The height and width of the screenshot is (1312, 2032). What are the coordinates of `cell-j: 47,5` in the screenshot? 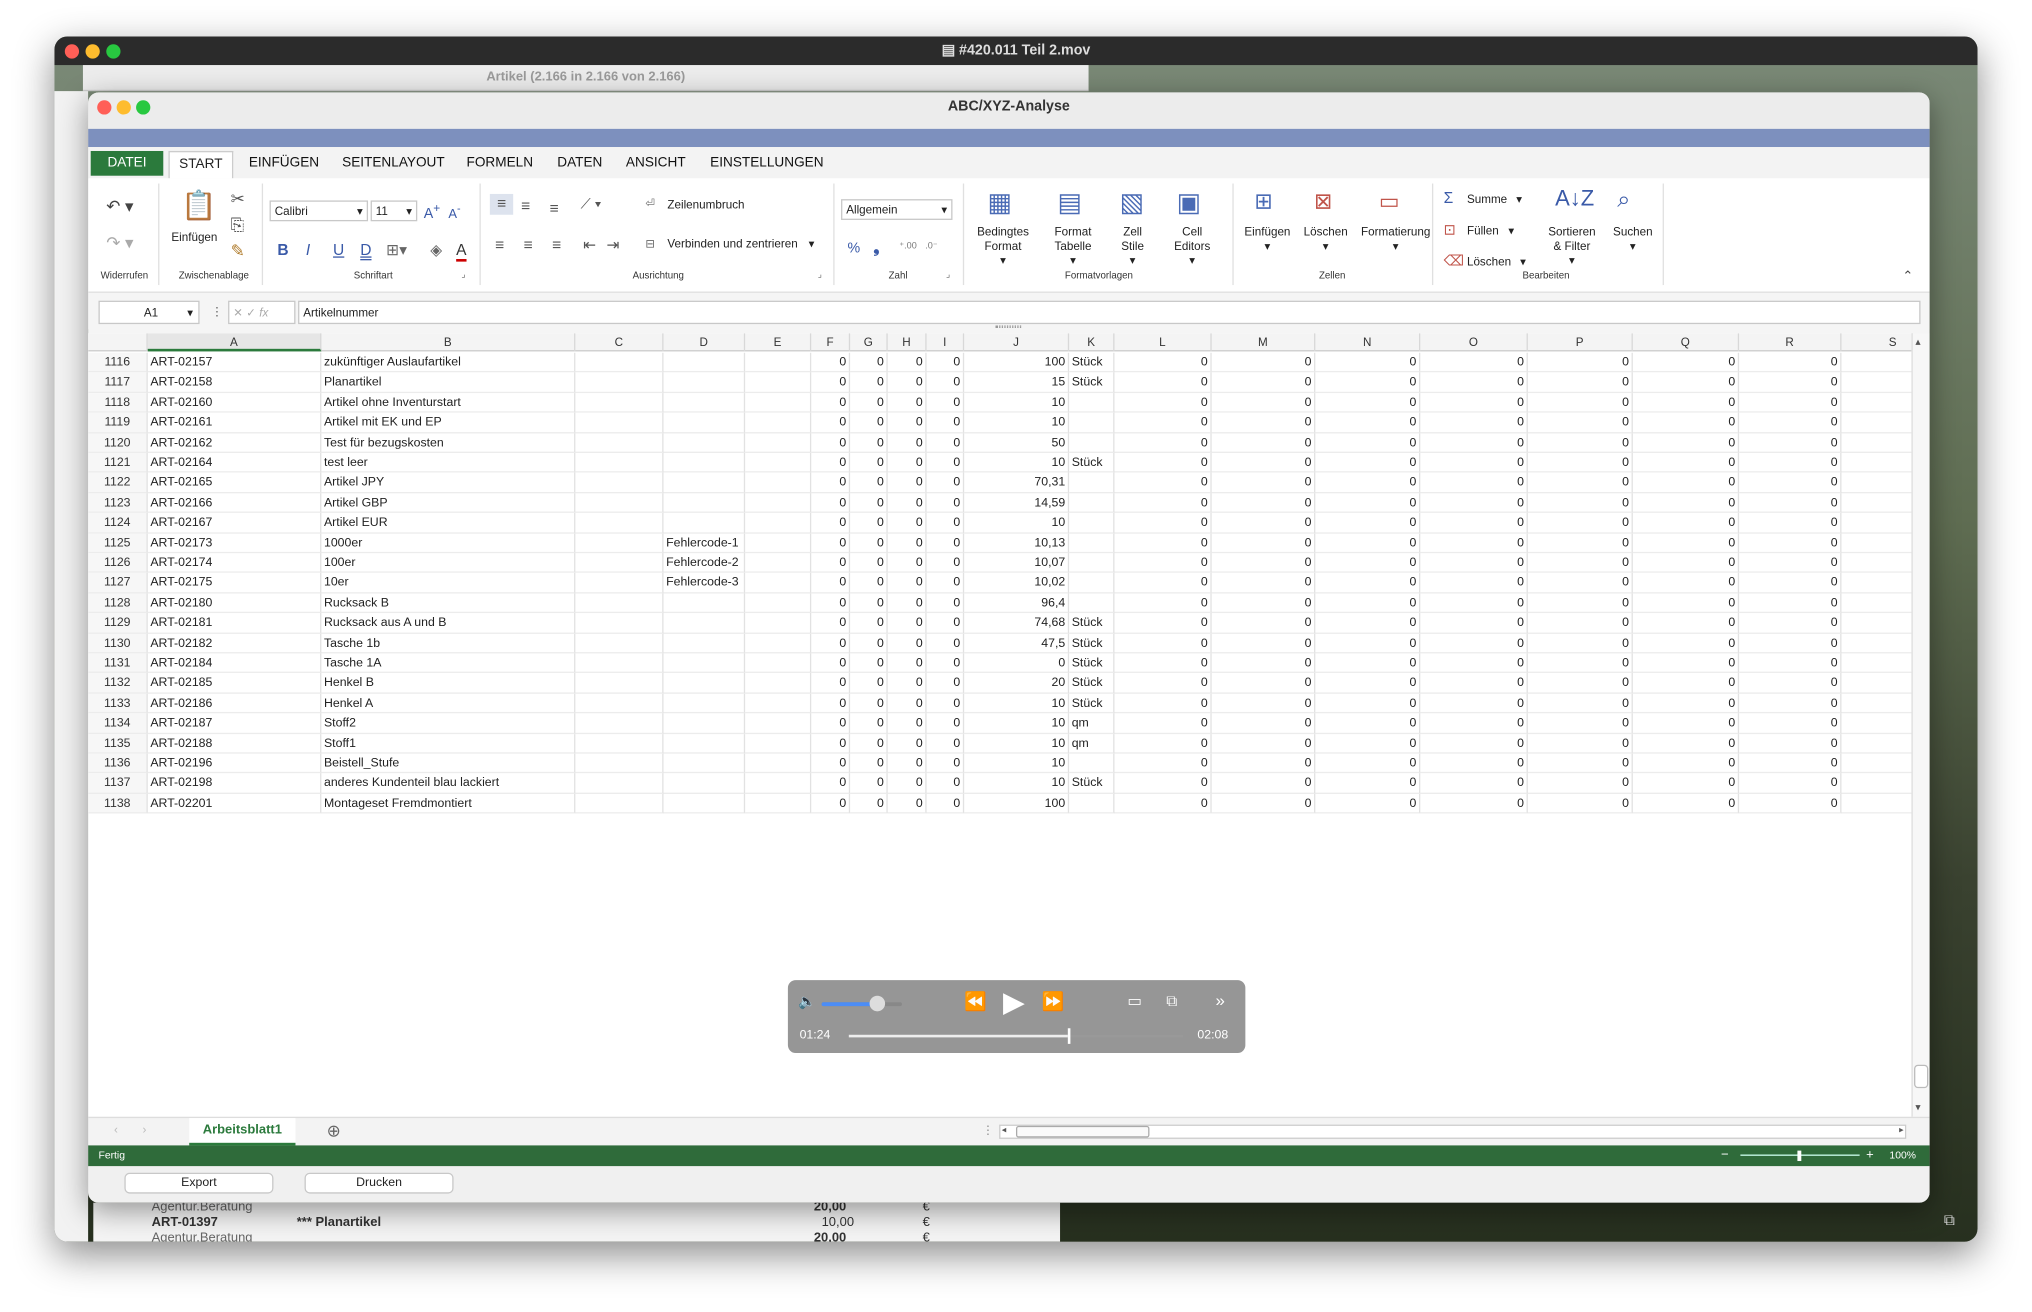 It's located at (1017, 643).